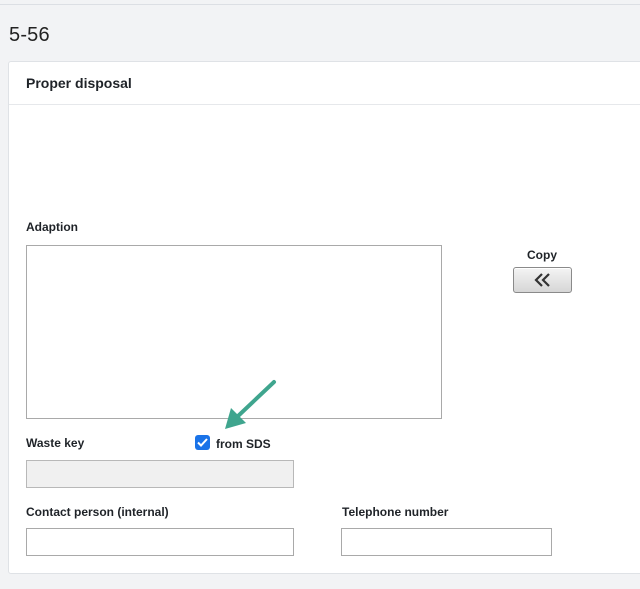  Describe the element at coordinates (160, 474) in the screenshot. I see `waste-key-input` at that location.